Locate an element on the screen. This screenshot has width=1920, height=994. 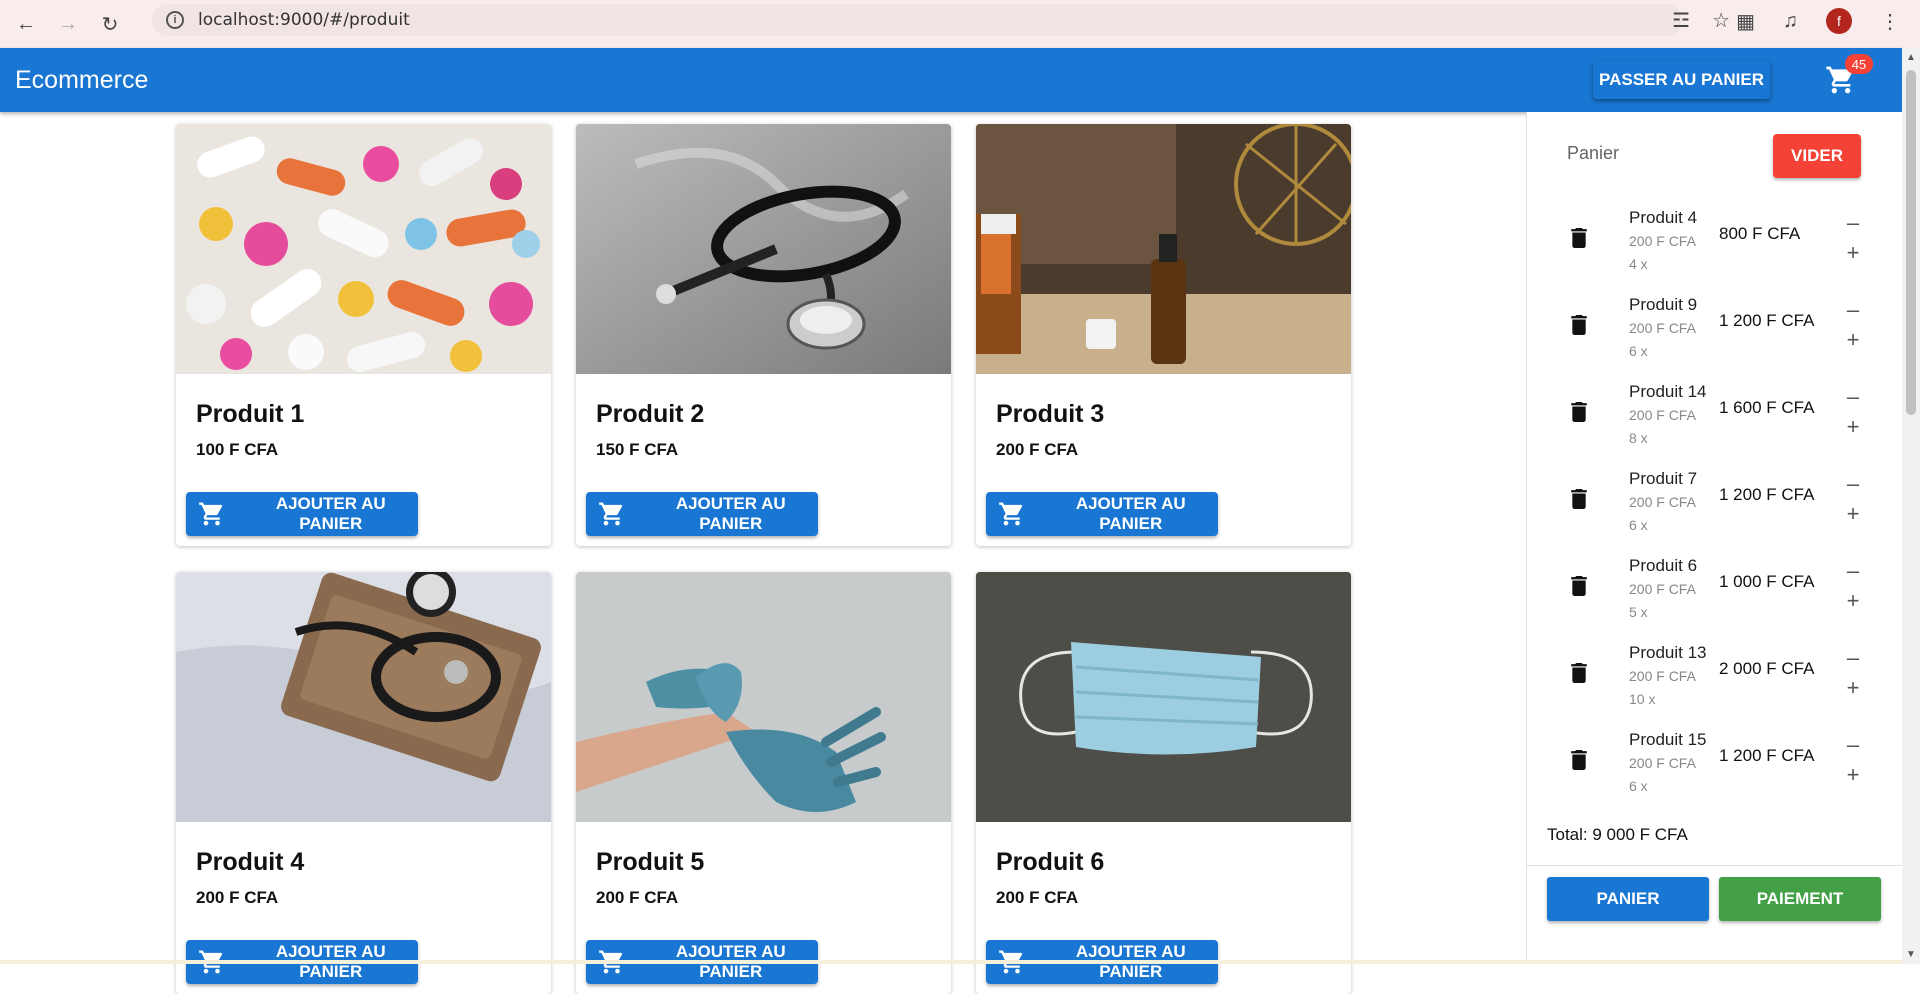
cart-count-badge: 45 is located at coordinates (1859, 64).